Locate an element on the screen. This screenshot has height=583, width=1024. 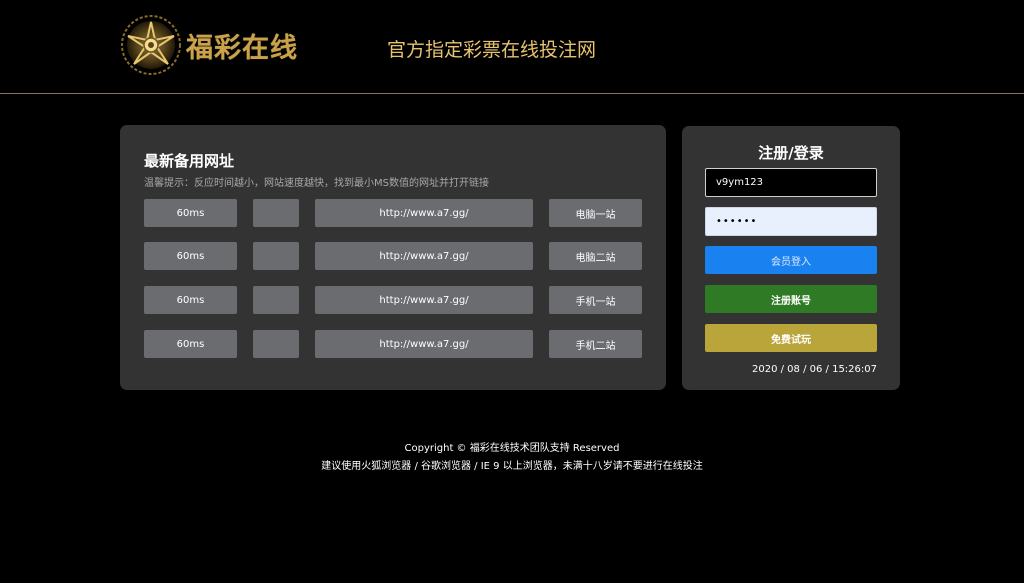
login-button: 会员登入 is located at coordinates (791, 260).